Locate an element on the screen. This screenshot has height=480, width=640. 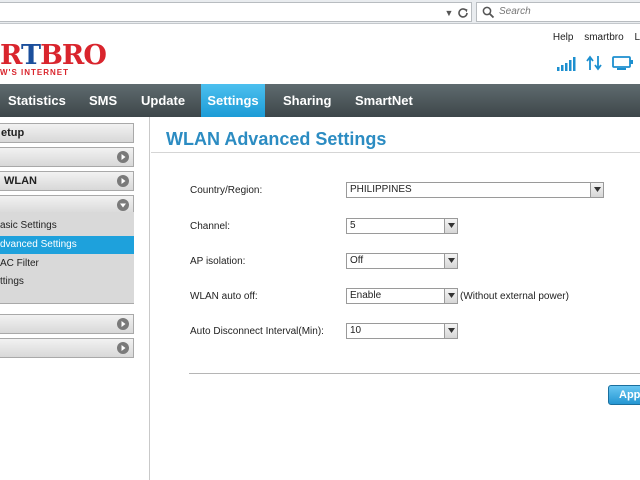
auto-disconnect-select: 10 is located at coordinates (402, 331).